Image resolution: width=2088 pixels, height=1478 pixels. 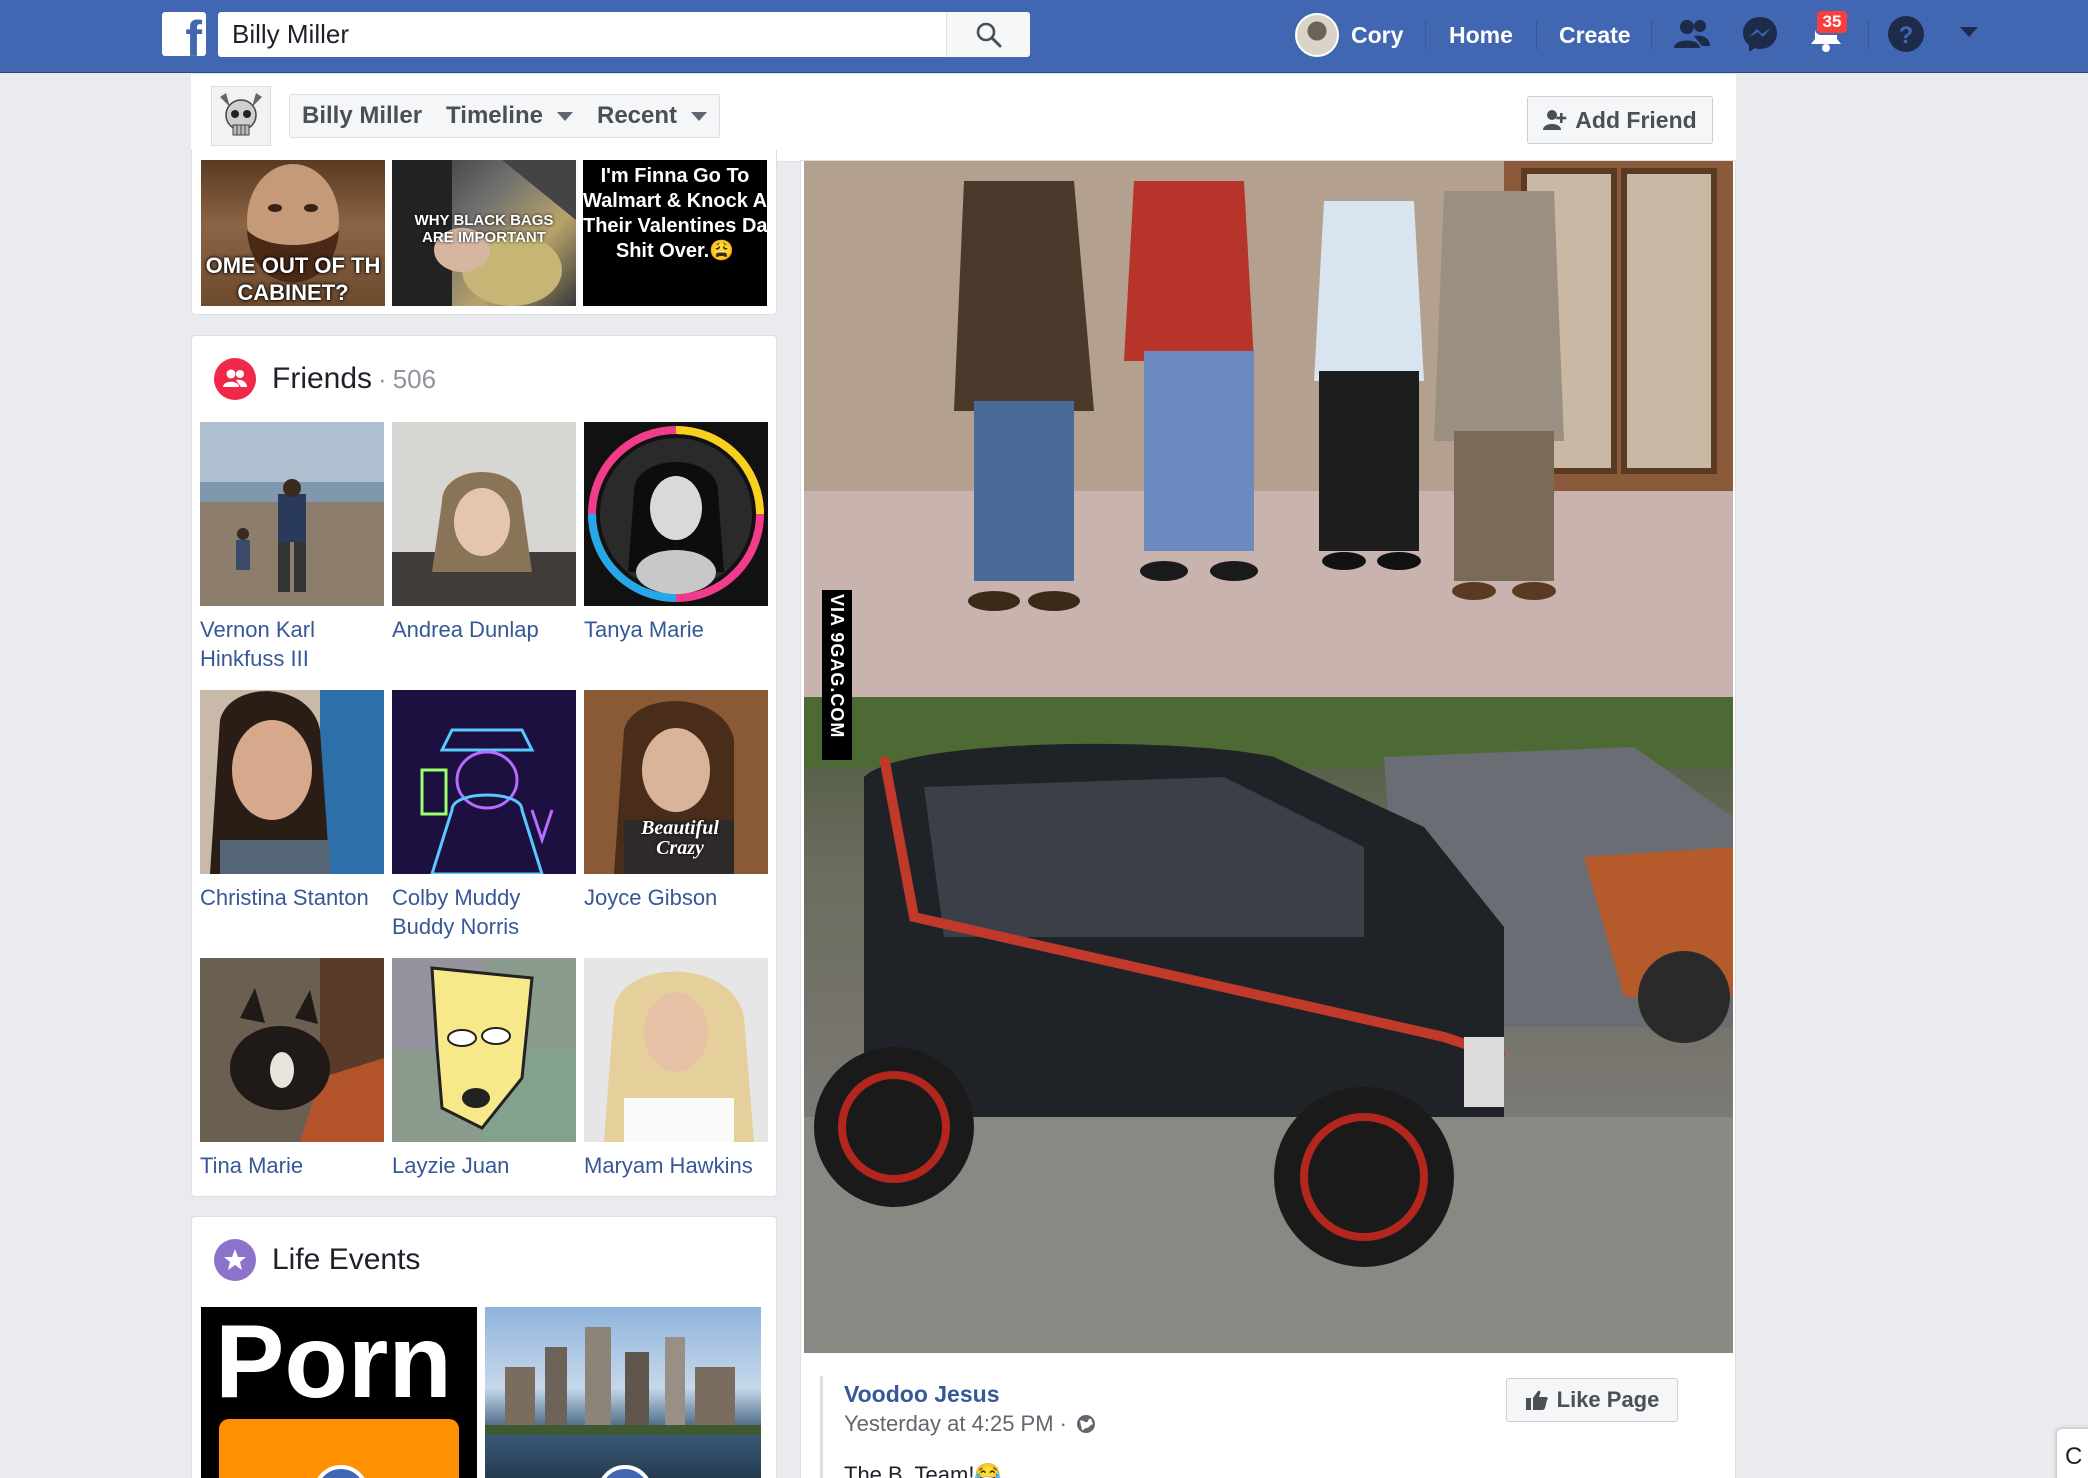 I want to click on profile-tabs: Billy Miller Timeline Recent, so click(x=505, y=116).